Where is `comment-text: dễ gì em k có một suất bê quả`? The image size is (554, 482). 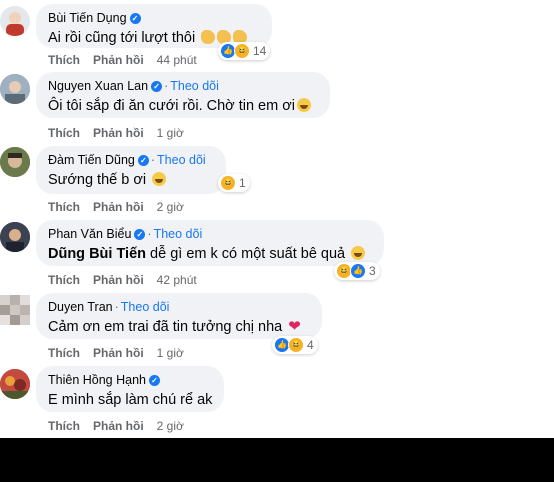 comment-text: dễ gì em k có một suất bê quả is located at coordinates (248, 254).